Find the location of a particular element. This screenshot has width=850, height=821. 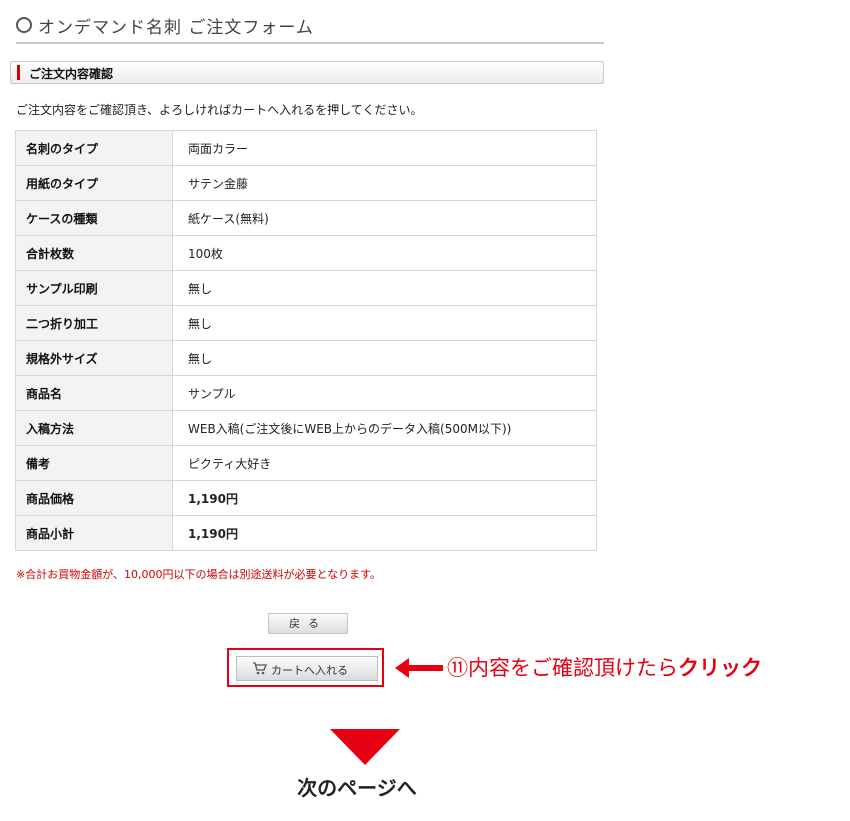

table-row: 商品小計 1,190円 is located at coordinates (306, 533).